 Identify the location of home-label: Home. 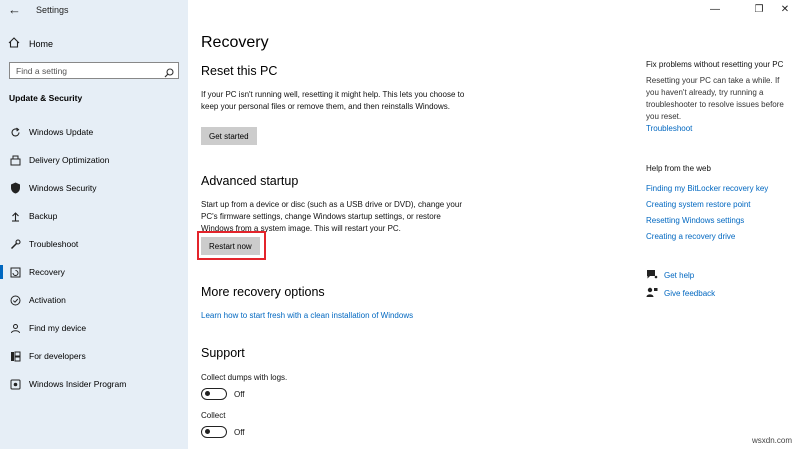
(41, 43).